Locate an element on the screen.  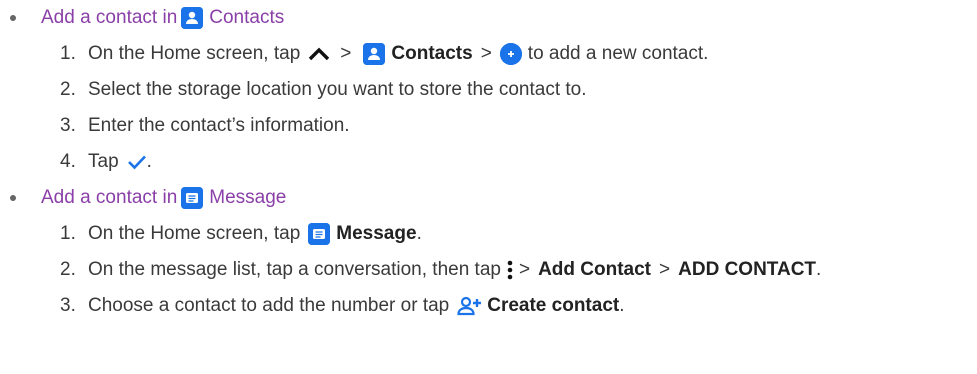
section-heading-contacts: Add a contact in Contacts is located at coordinates (147, 18).